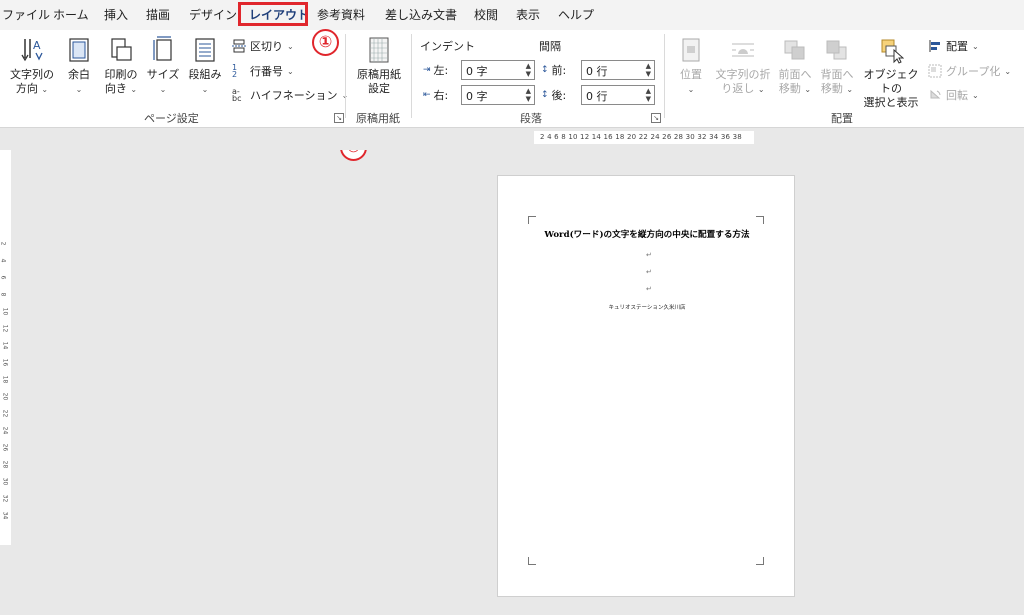 This screenshot has width=1024, height=615. Describe the element at coordinates (115, 88) in the screenshot. I see `orientation-label-2: 向き` at that location.